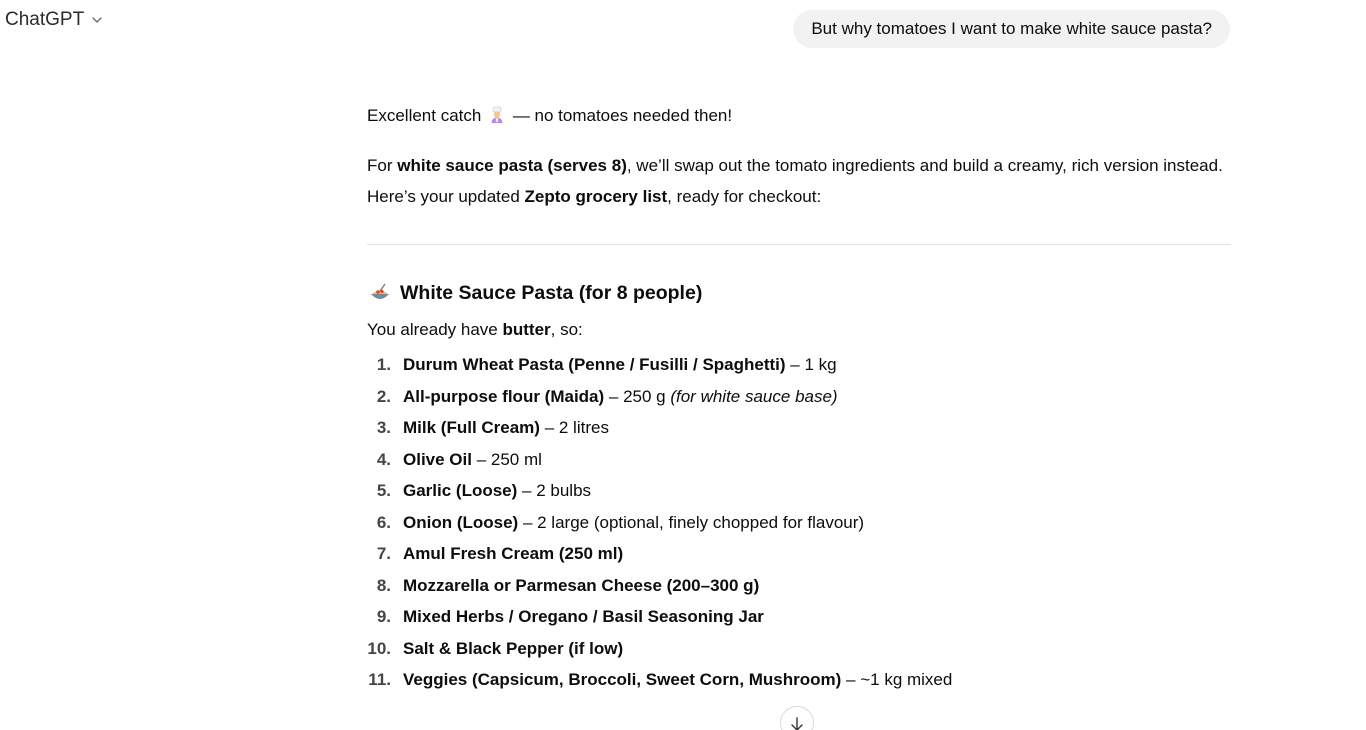 Image resolution: width=1366 pixels, height=730 pixels. What do you see at coordinates (551, 293) in the screenshot?
I see `recipe-heading-text: White Sauce Pasta (for 8 people)` at bounding box center [551, 293].